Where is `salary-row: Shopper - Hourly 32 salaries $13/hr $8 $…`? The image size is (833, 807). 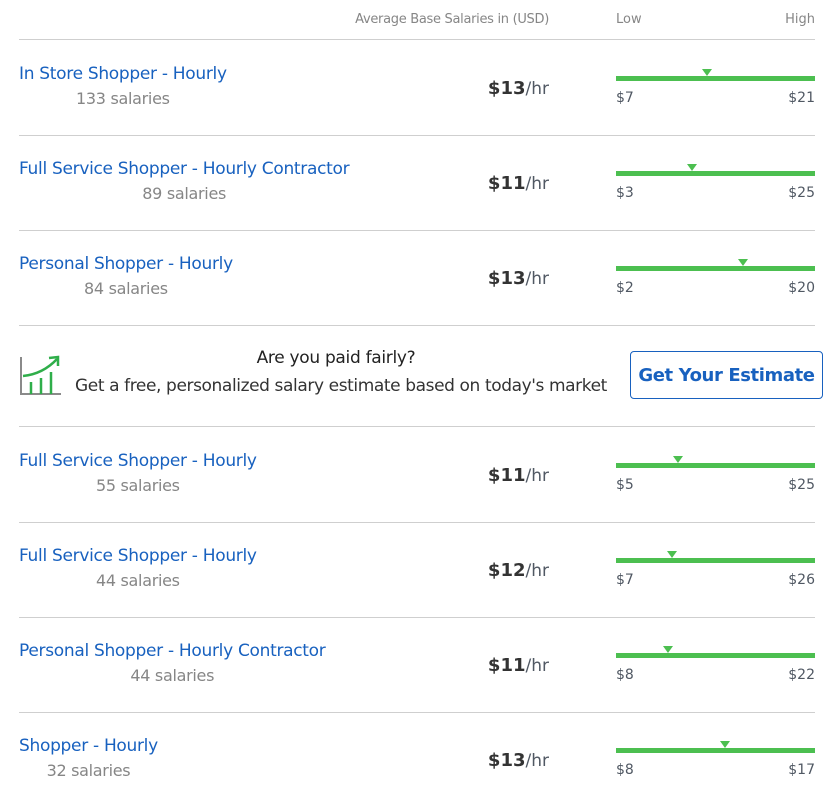 salary-row: Shopper - Hourly 32 salaries $13/hr $8 $… is located at coordinates (417, 759).